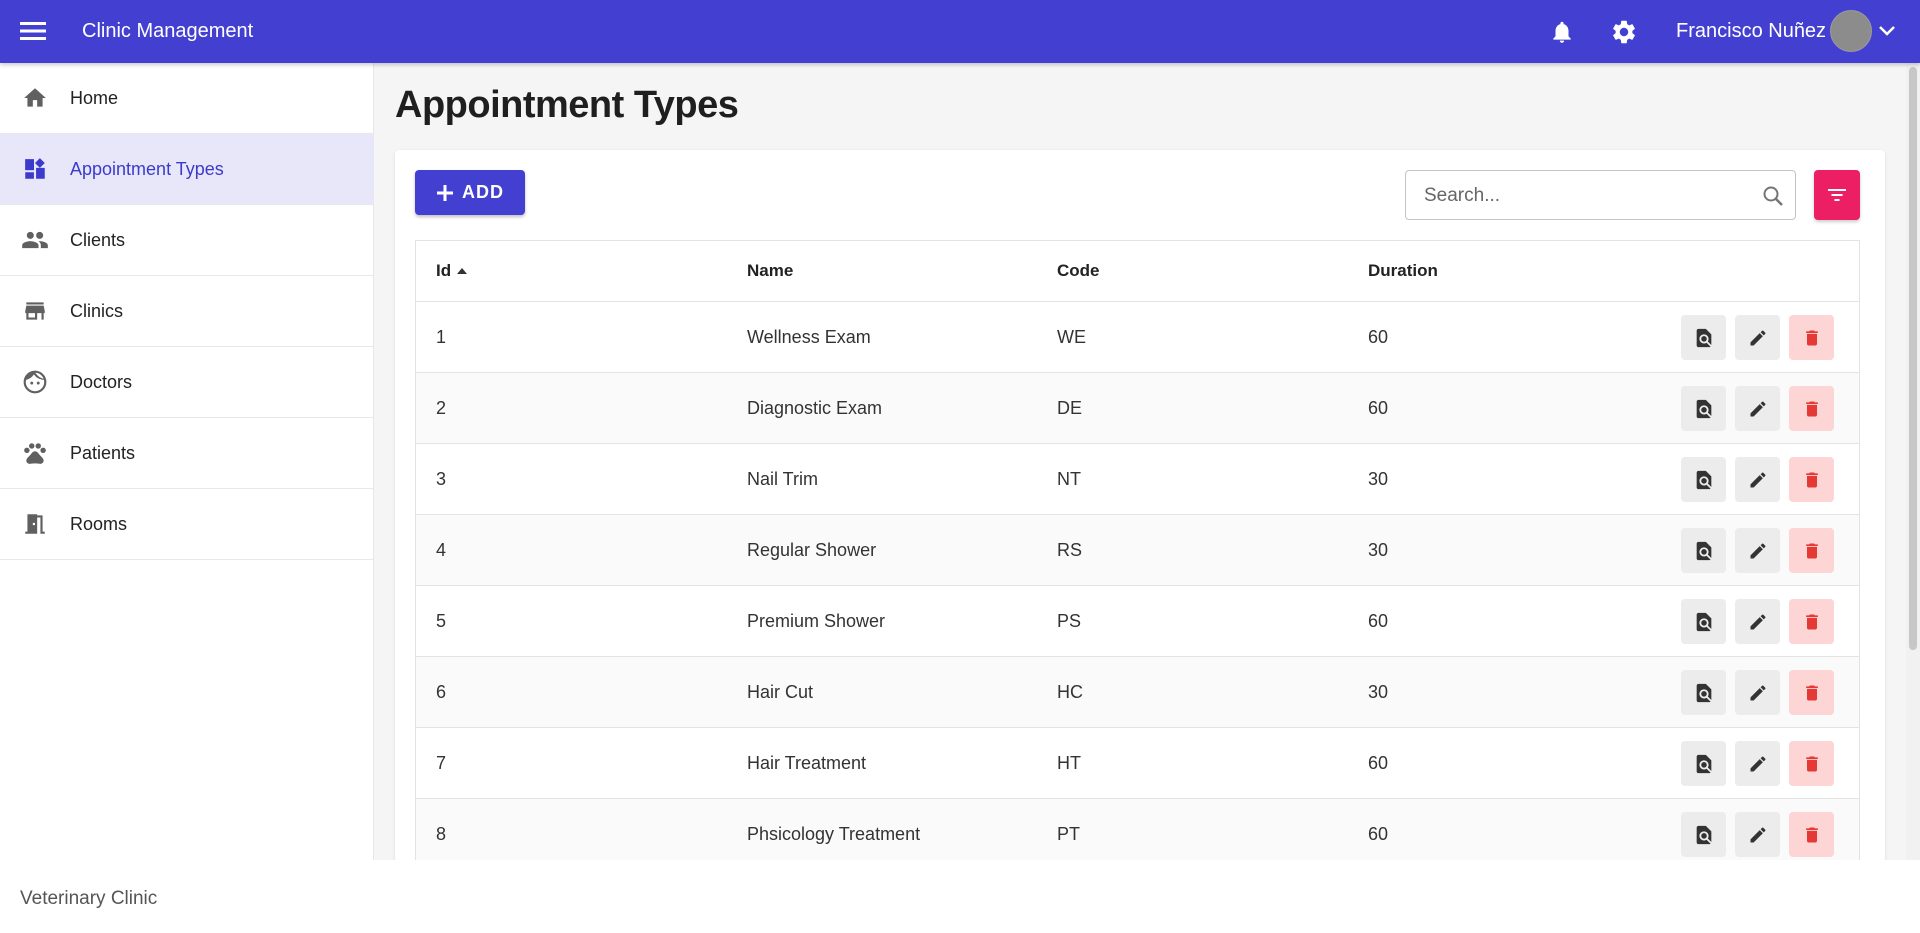 The image size is (1920, 933). I want to click on sidebar-item-appointment-types: Appointment Types, so click(187, 169).